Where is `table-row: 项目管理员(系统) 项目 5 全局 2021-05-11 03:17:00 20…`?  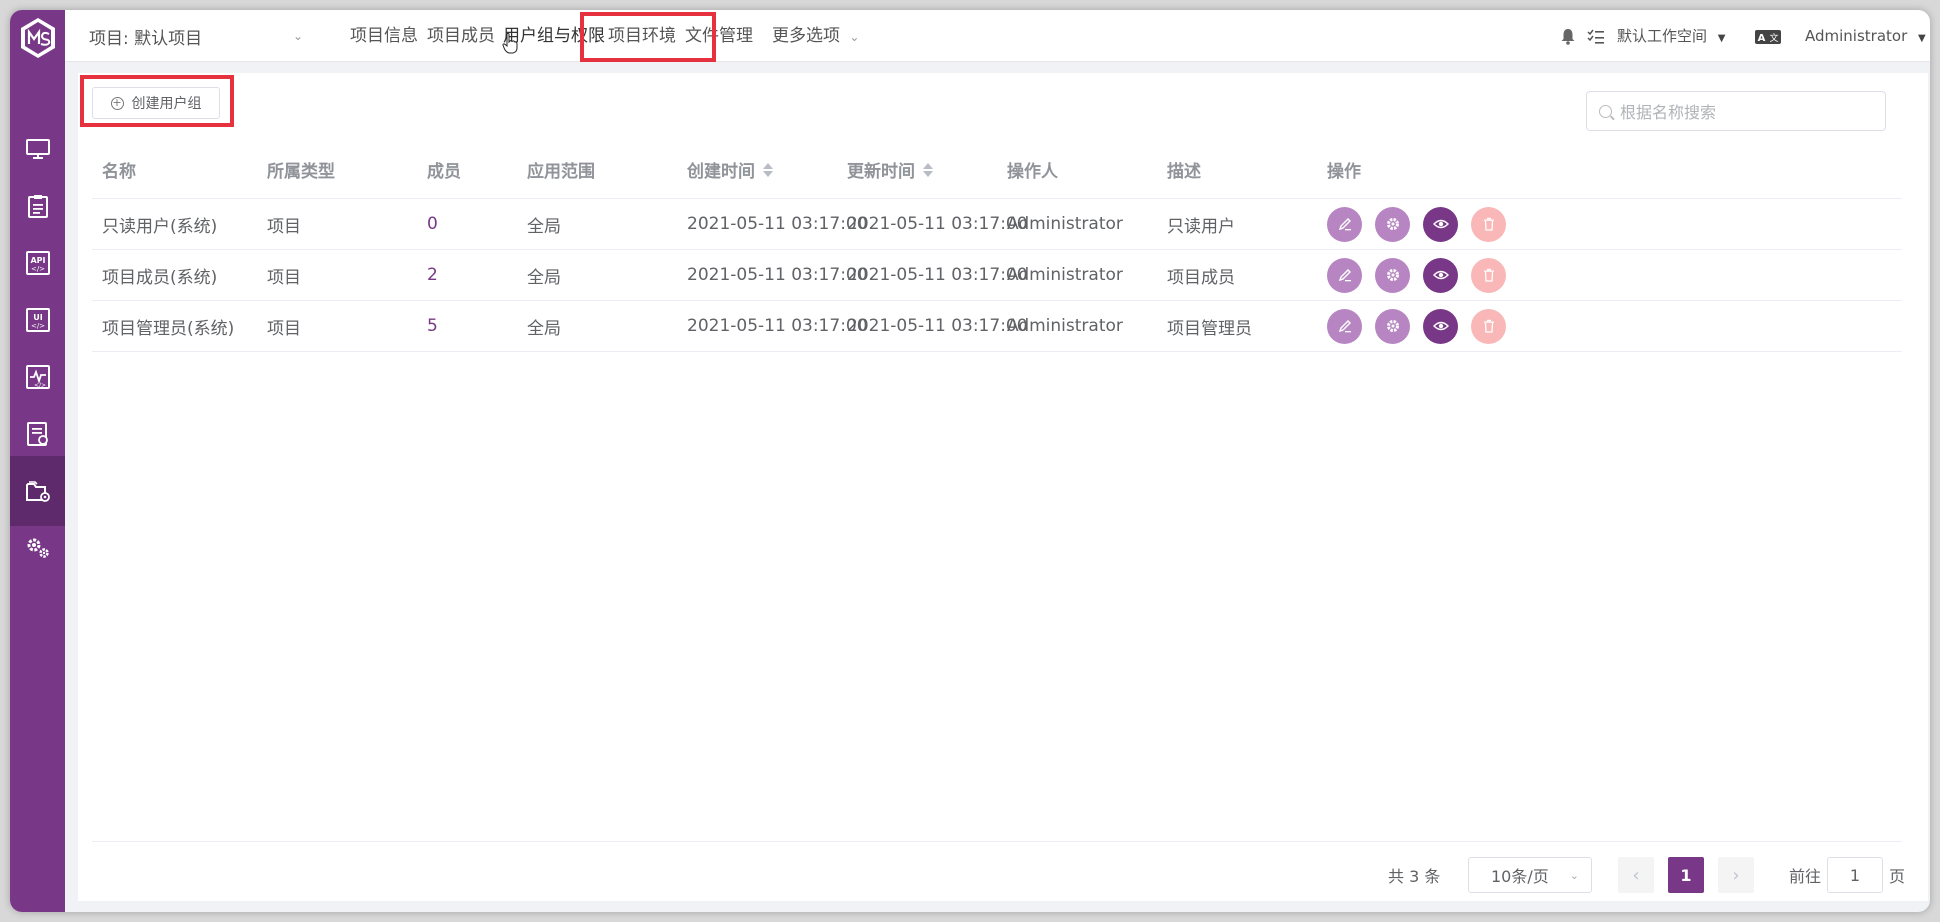 table-row: 项目管理员(系统) 项目 5 全局 2021-05-11 03:17:00 20… is located at coordinates (997, 326).